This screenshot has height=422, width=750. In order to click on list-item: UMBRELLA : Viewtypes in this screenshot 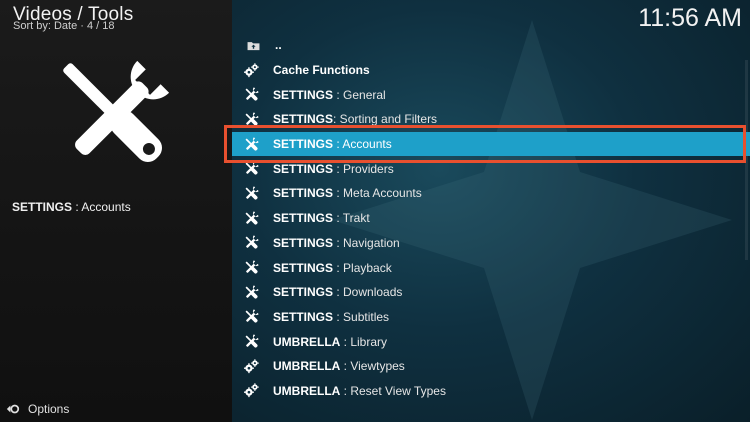, I will do `click(491, 366)`.